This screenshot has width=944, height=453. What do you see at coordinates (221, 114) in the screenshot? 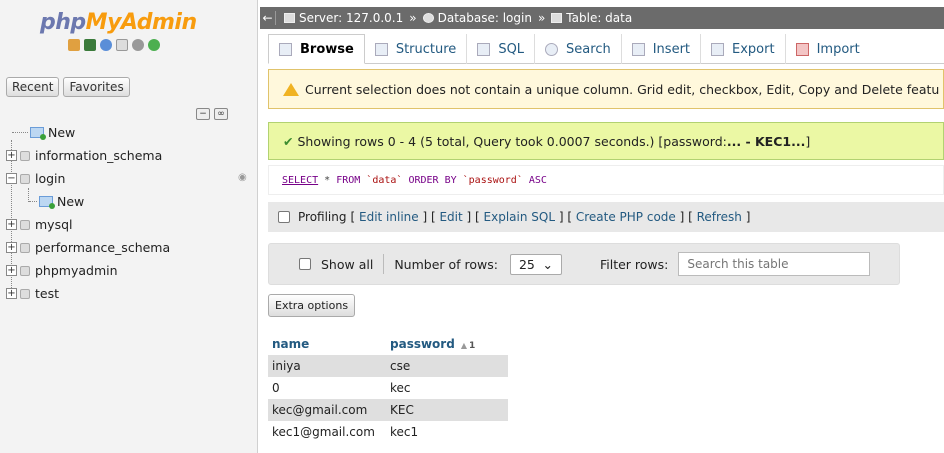
I see `link-with-main-icon: ∞` at bounding box center [221, 114].